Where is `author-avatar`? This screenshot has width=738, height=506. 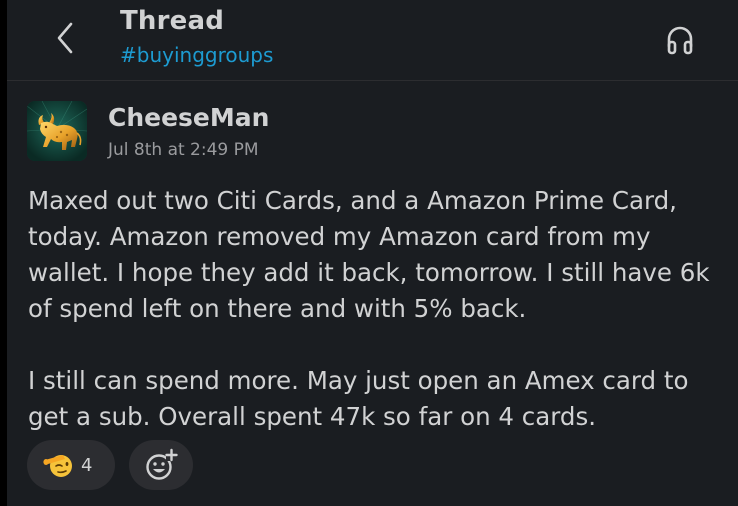
author-avatar is located at coordinates (57, 131).